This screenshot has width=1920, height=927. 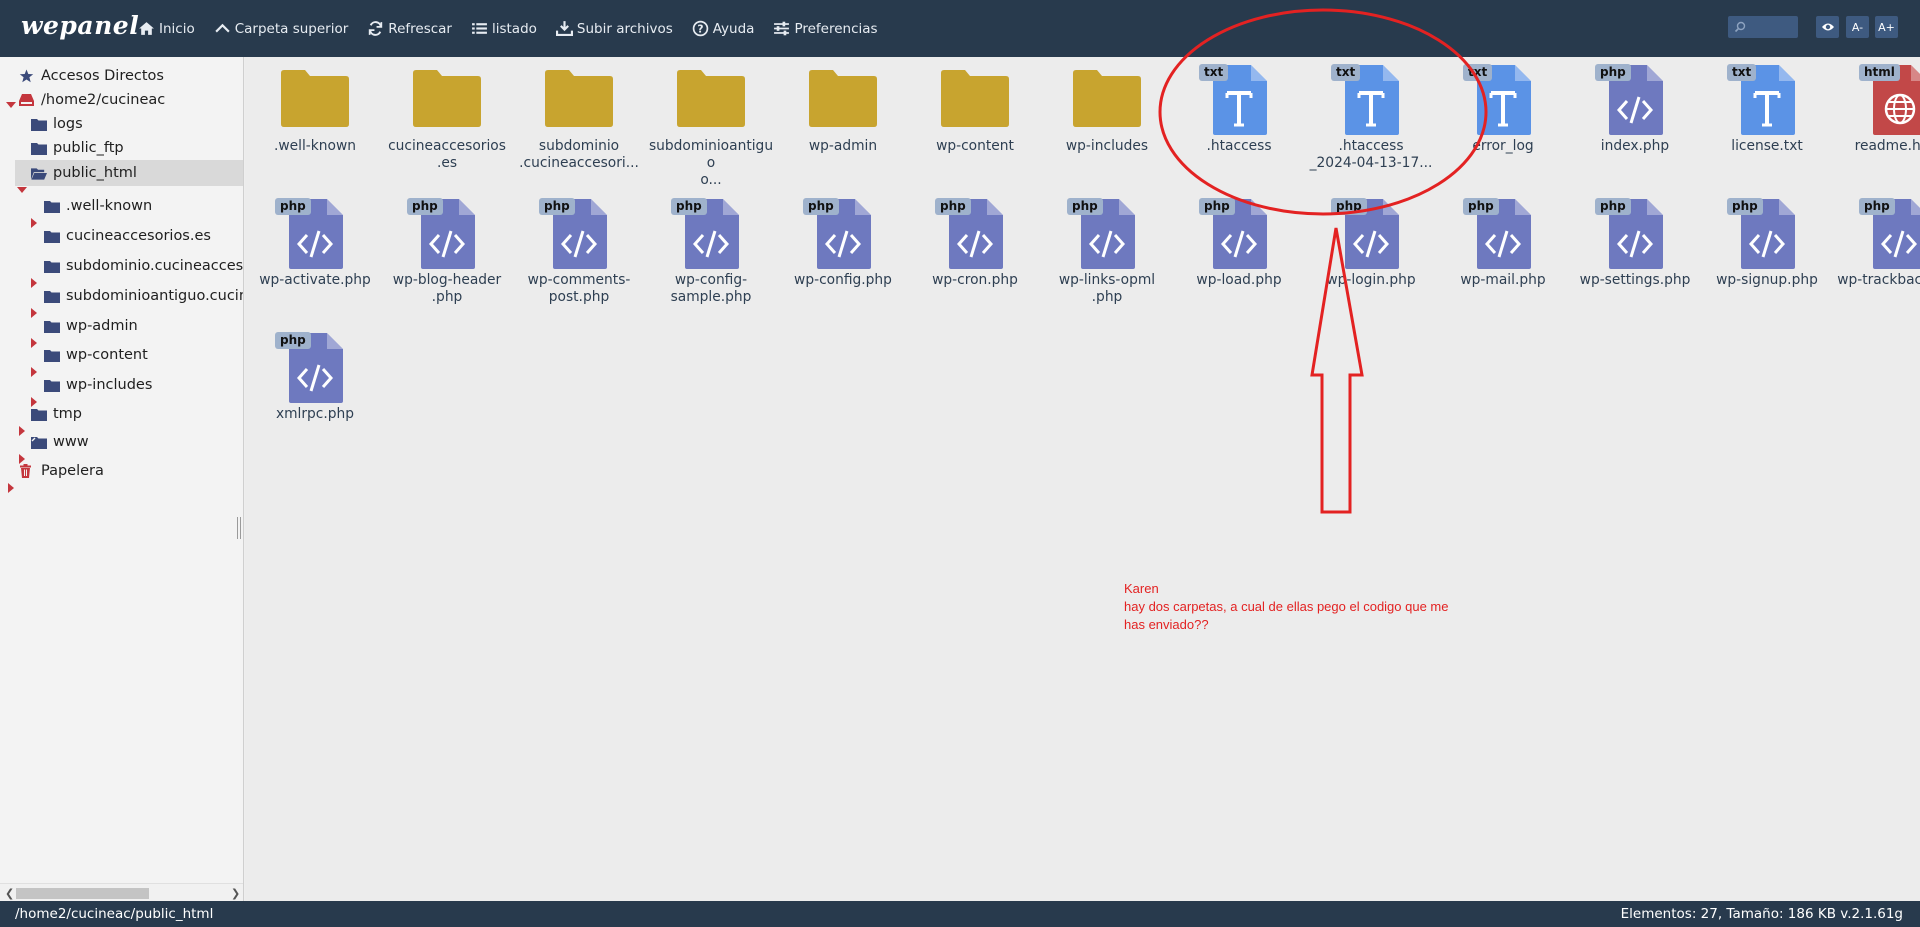 I want to click on file-name: readme.html, so click(x=1887, y=146).